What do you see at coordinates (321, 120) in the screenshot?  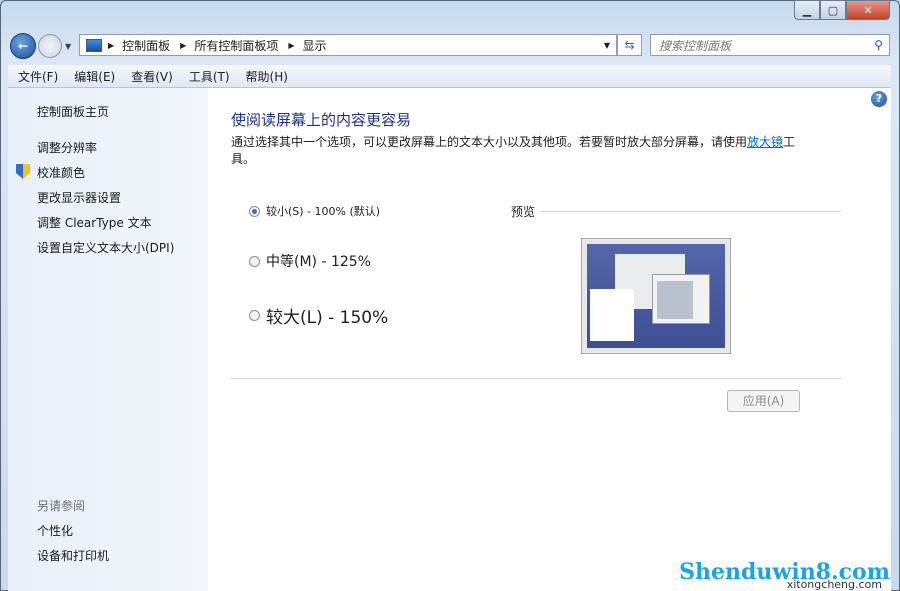 I see `page-title: 使阅读屏幕上的内容更容易` at bounding box center [321, 120].